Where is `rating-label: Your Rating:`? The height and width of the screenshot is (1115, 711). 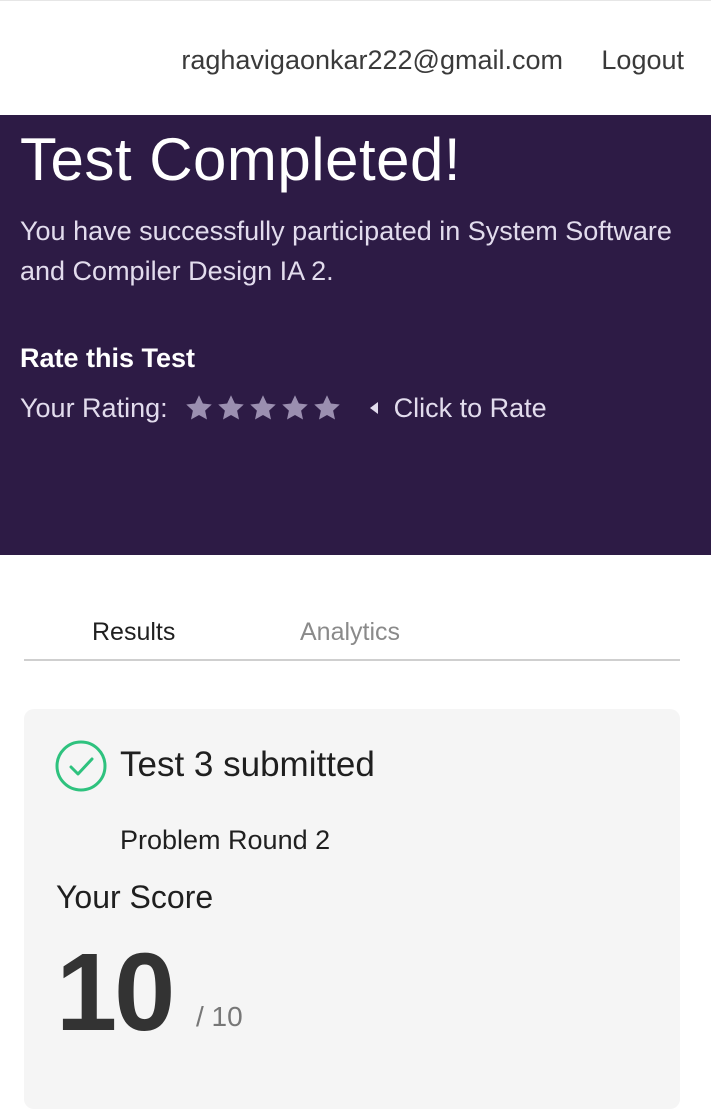
rating-label: Your Rating: is located at coordinates (94, 407).